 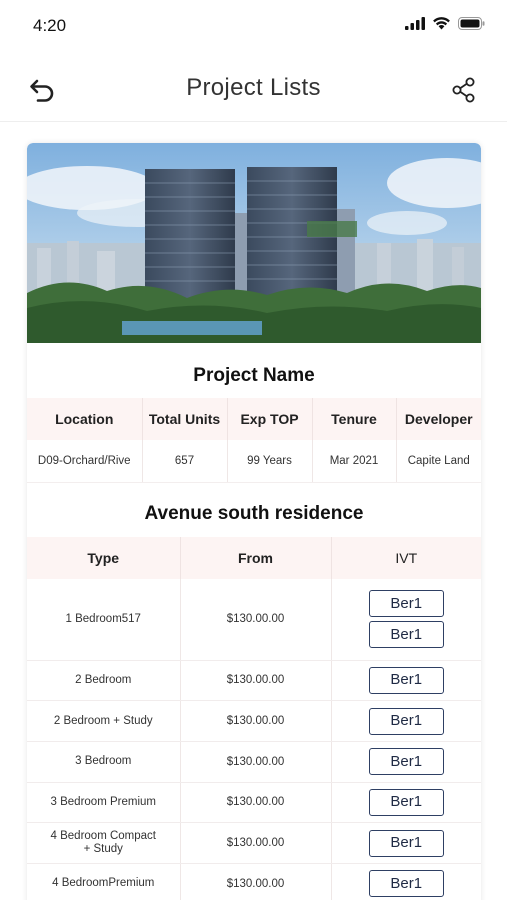 I want to click on project-name: Project Name, so click(x=254, y=375).